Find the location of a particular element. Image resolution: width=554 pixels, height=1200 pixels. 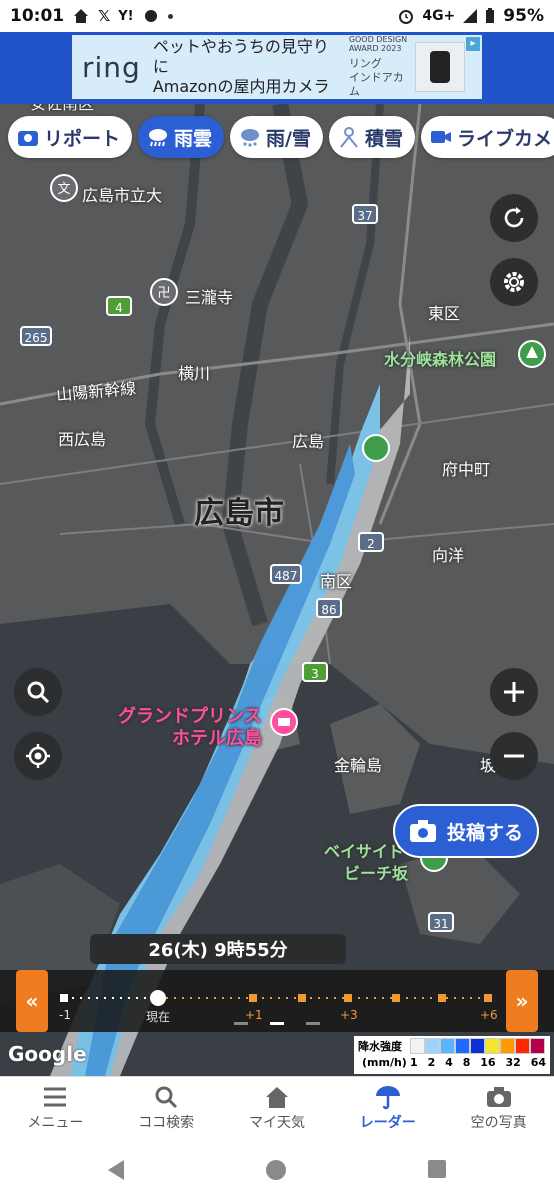

ad-brand: ring is located at coordinates (111, 67).